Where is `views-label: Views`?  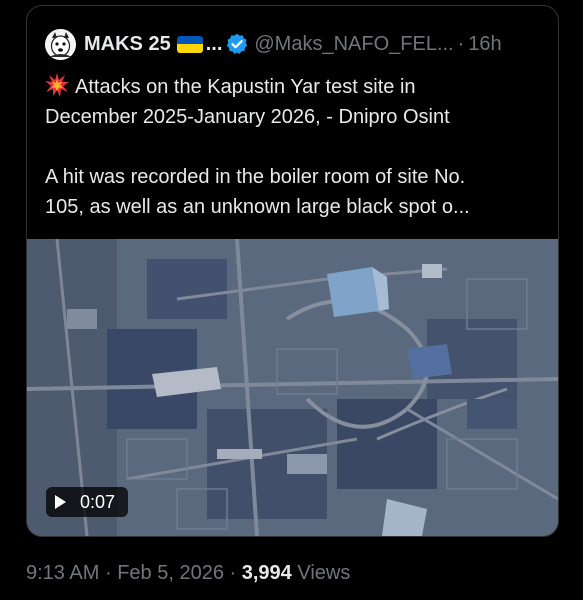
views-label: Views is located at coordinates (324, 573).